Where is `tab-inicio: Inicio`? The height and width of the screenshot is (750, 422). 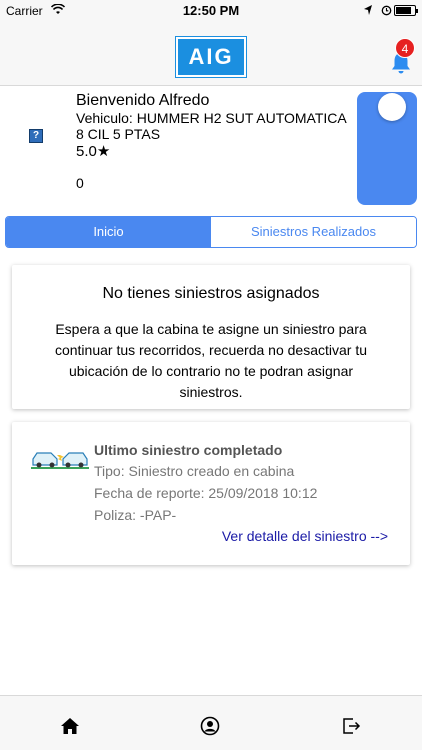
tab-inicio: Inicio is located at coordinates (108, 232).